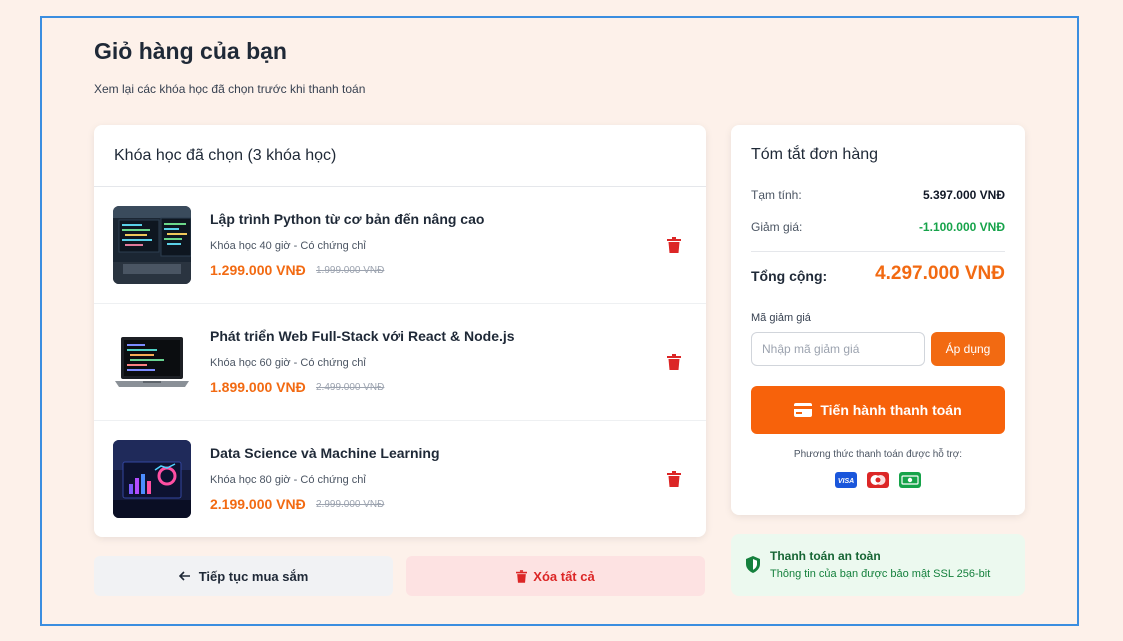 This screenshot has width=1123, height=641. I want to click on page-title: Giỏ hàng của bạn, so click(190, 51).